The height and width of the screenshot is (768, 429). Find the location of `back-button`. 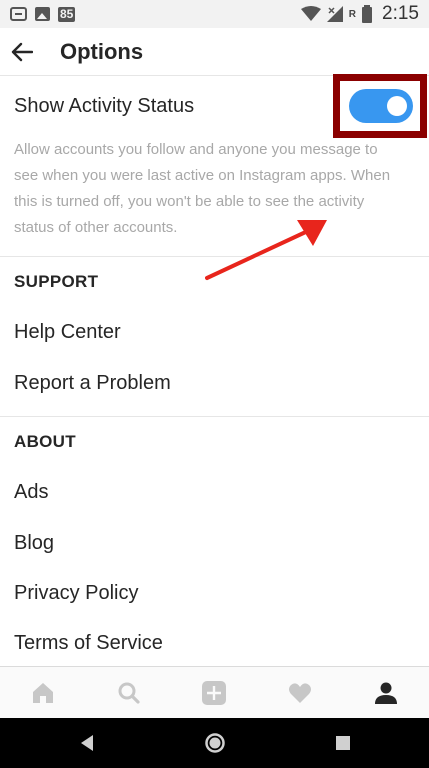

back-button is located at coordinates (22, 52).